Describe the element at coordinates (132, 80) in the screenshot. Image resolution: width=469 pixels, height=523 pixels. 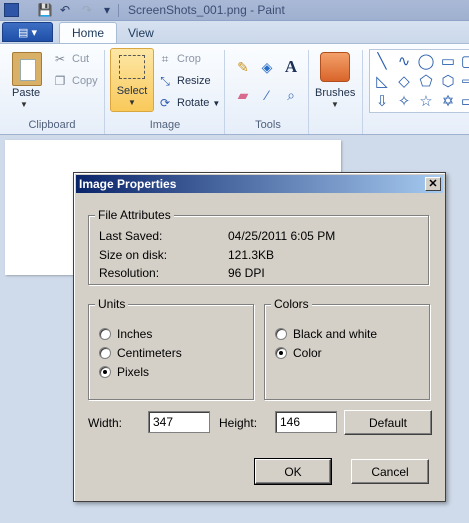
I see `select-button: Select ▼` at that location.